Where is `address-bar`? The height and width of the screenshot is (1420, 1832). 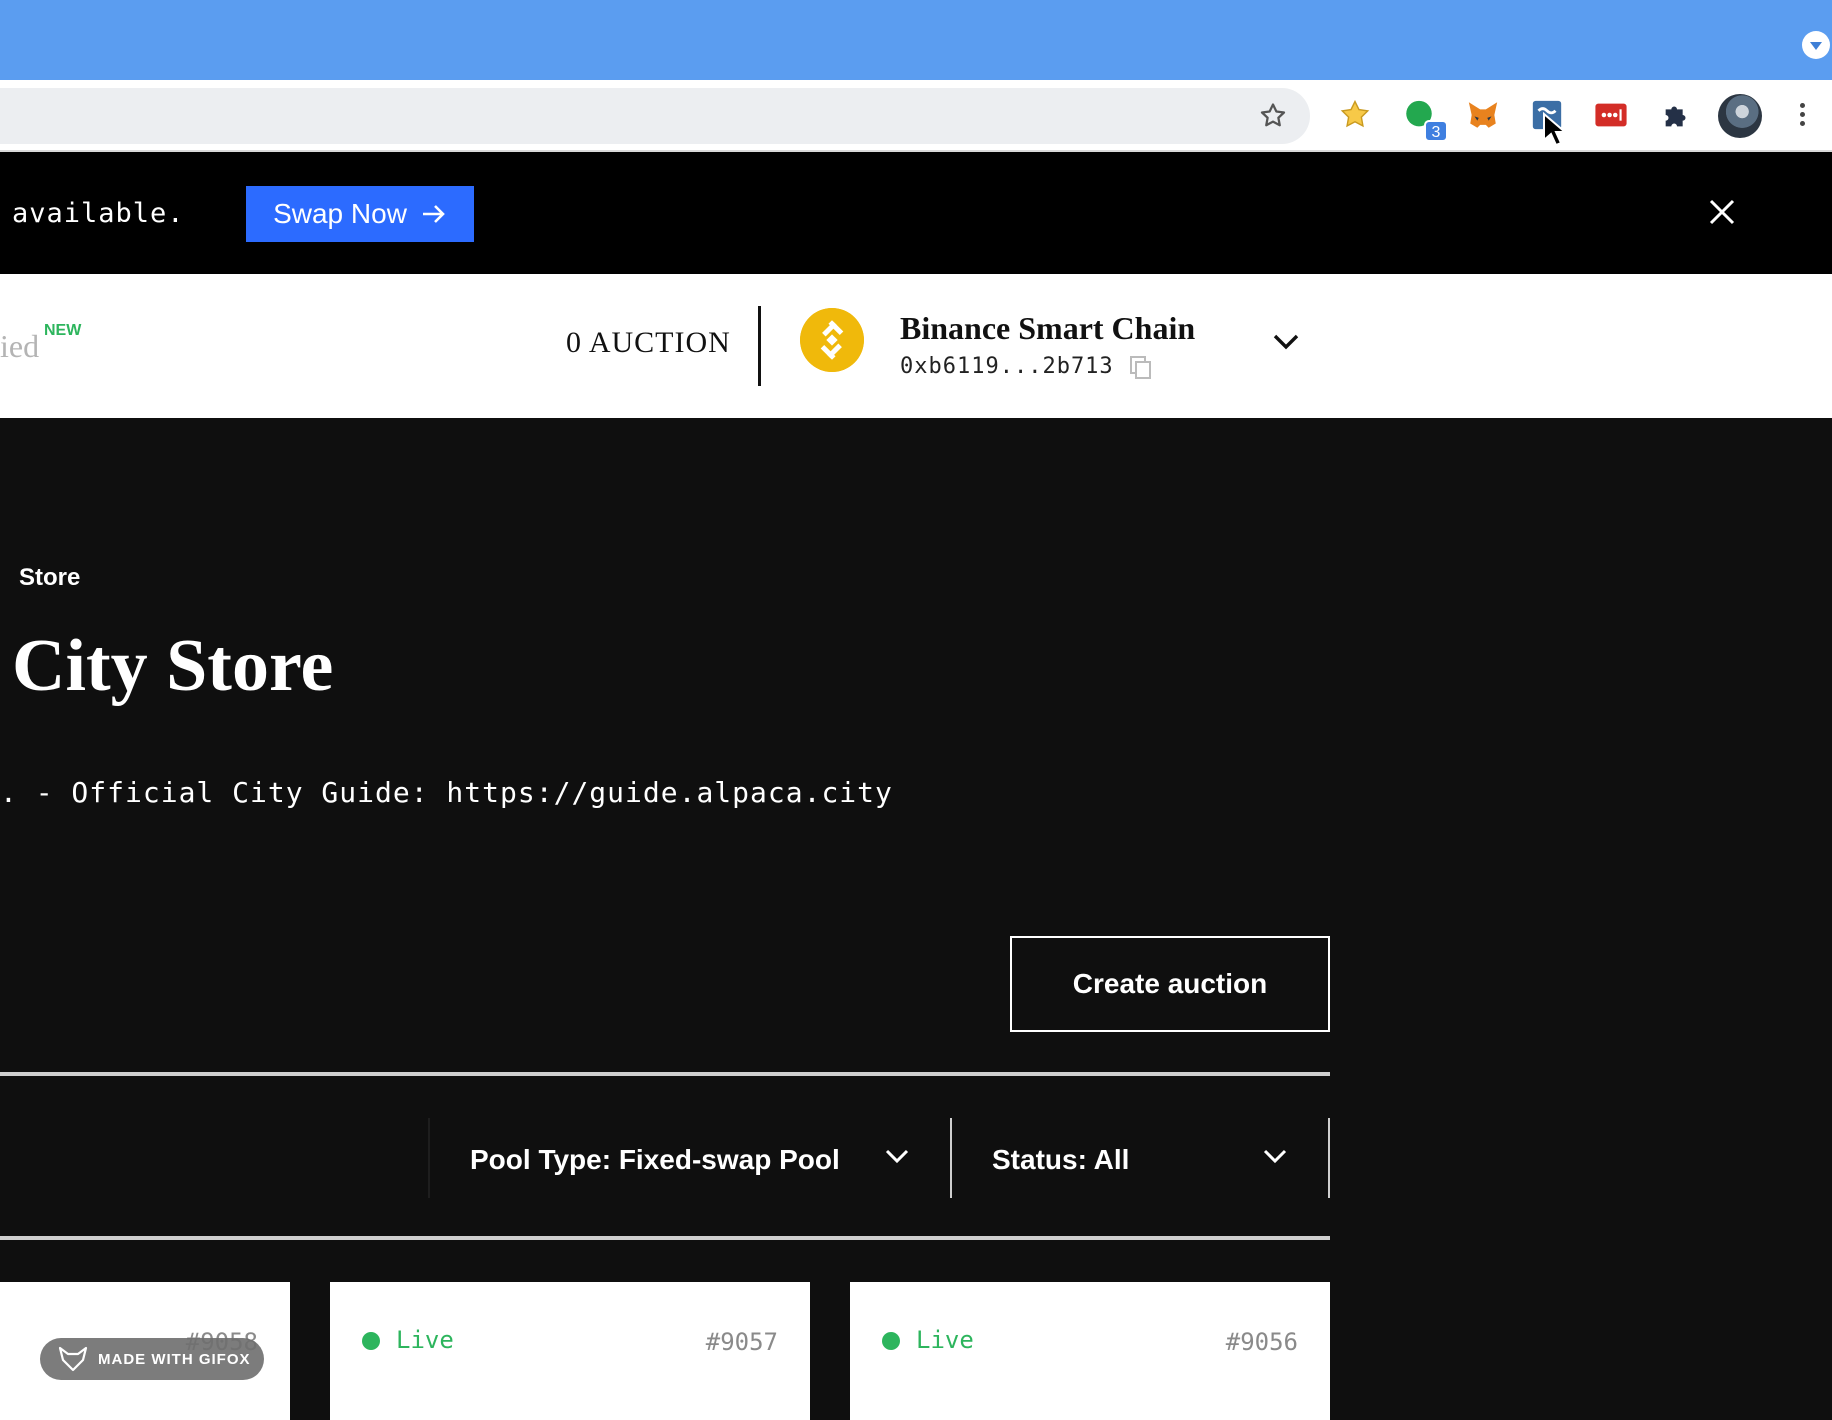 address-bar is located at coordinates (655, 116).